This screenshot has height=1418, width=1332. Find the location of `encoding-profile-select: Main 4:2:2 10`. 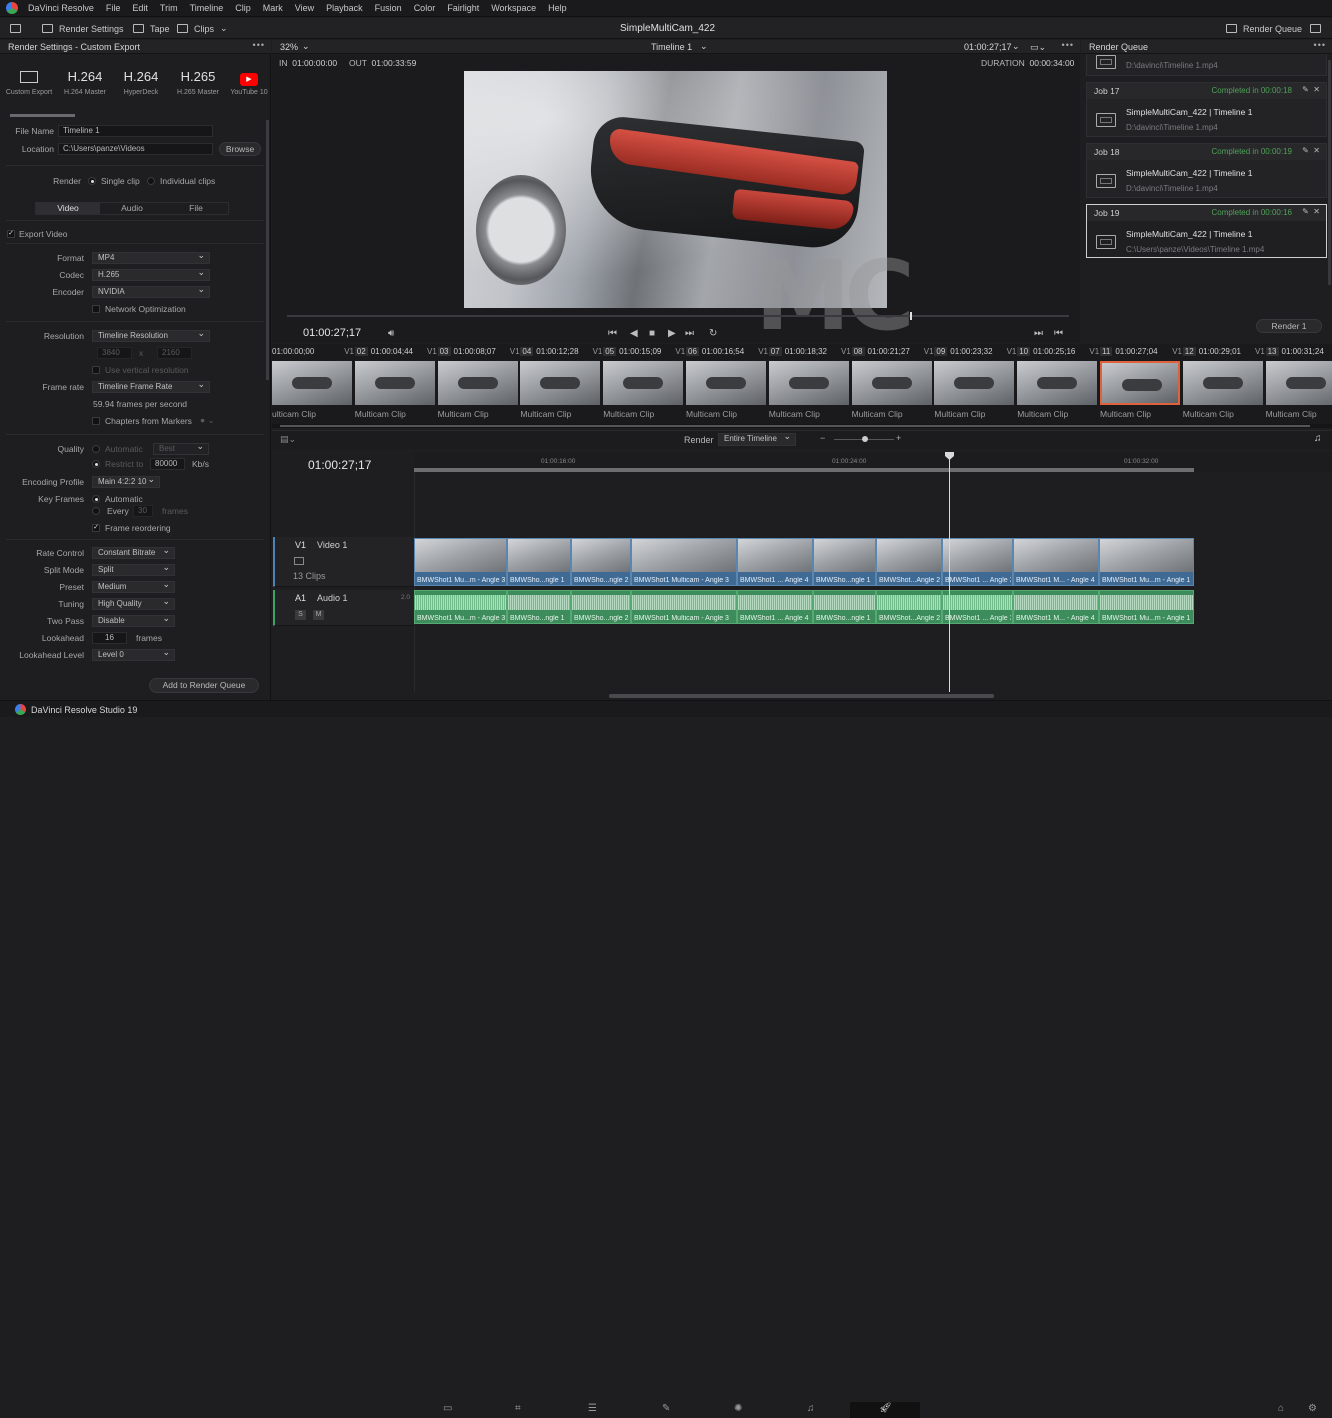

encoding-profile-select: Main 4:2:2 10 is located at coordinates (126, 481).